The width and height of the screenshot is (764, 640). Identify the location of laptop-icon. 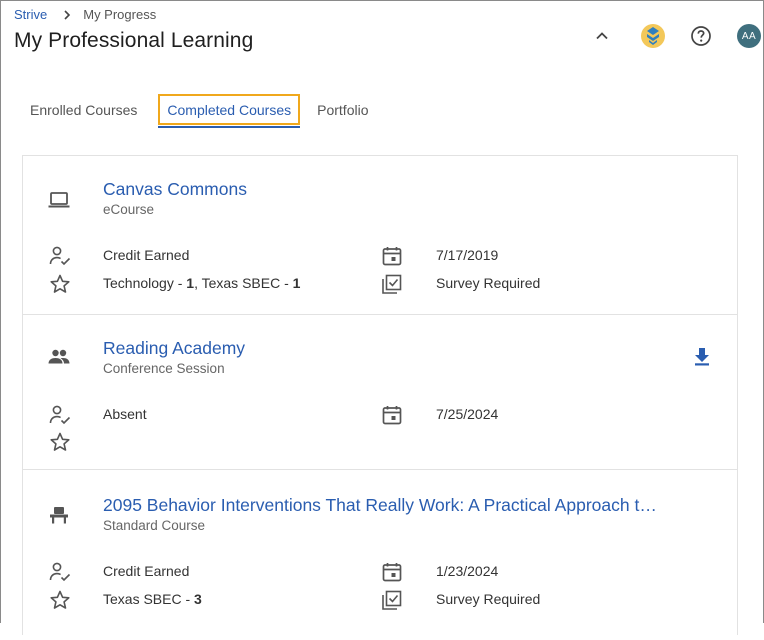
(59, 200).